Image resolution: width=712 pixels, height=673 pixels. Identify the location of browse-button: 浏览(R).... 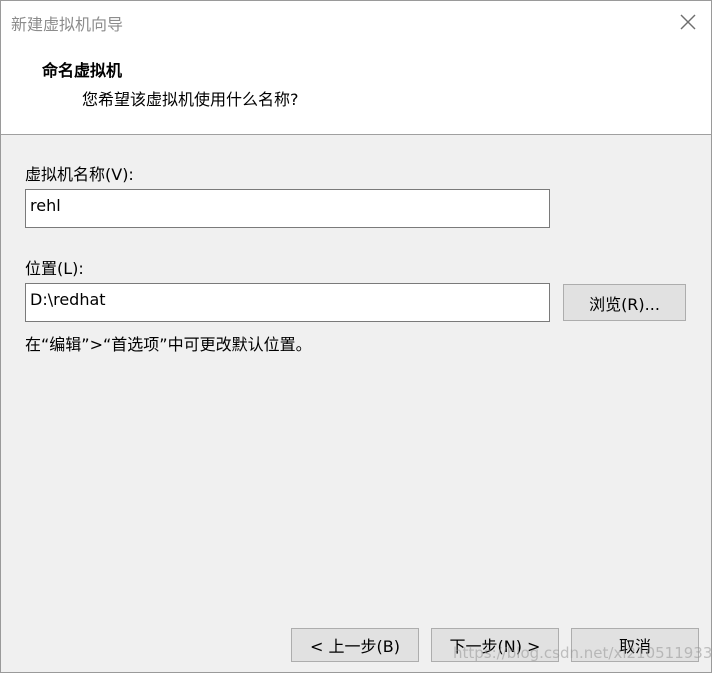
(624, 302).